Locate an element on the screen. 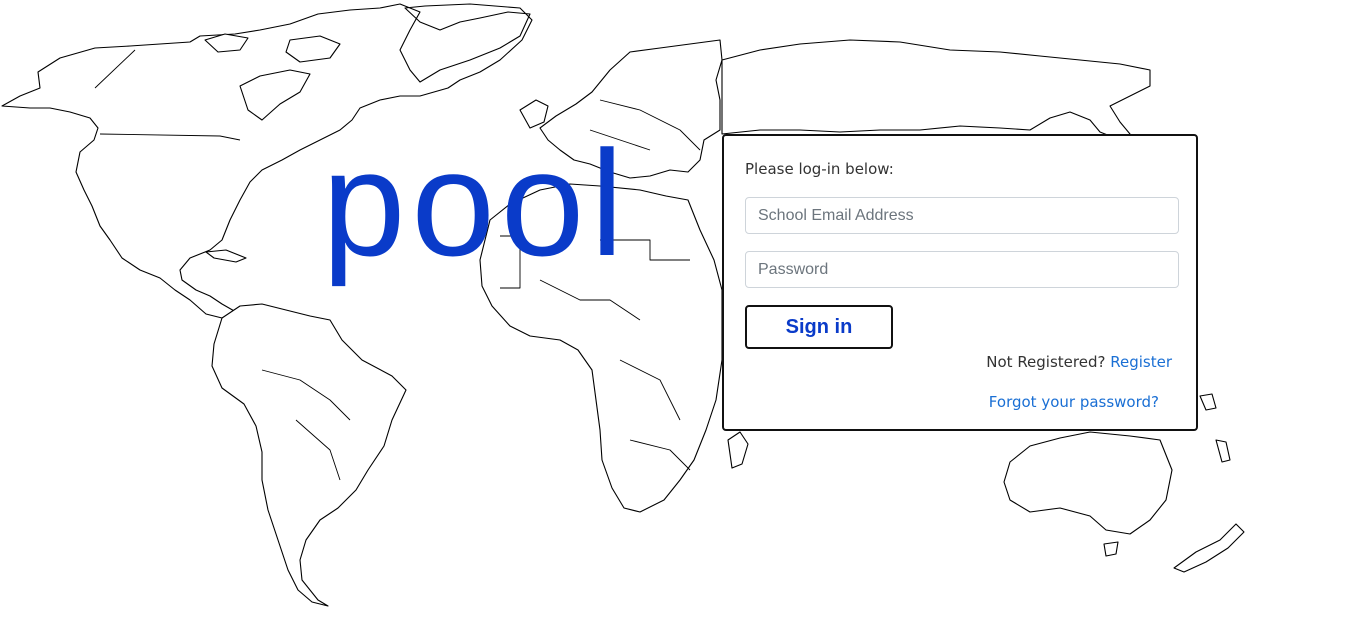 This screenshot has height=631, width=1360. not-registered-text: Not Registered? is located at coordinates (1046, 362).